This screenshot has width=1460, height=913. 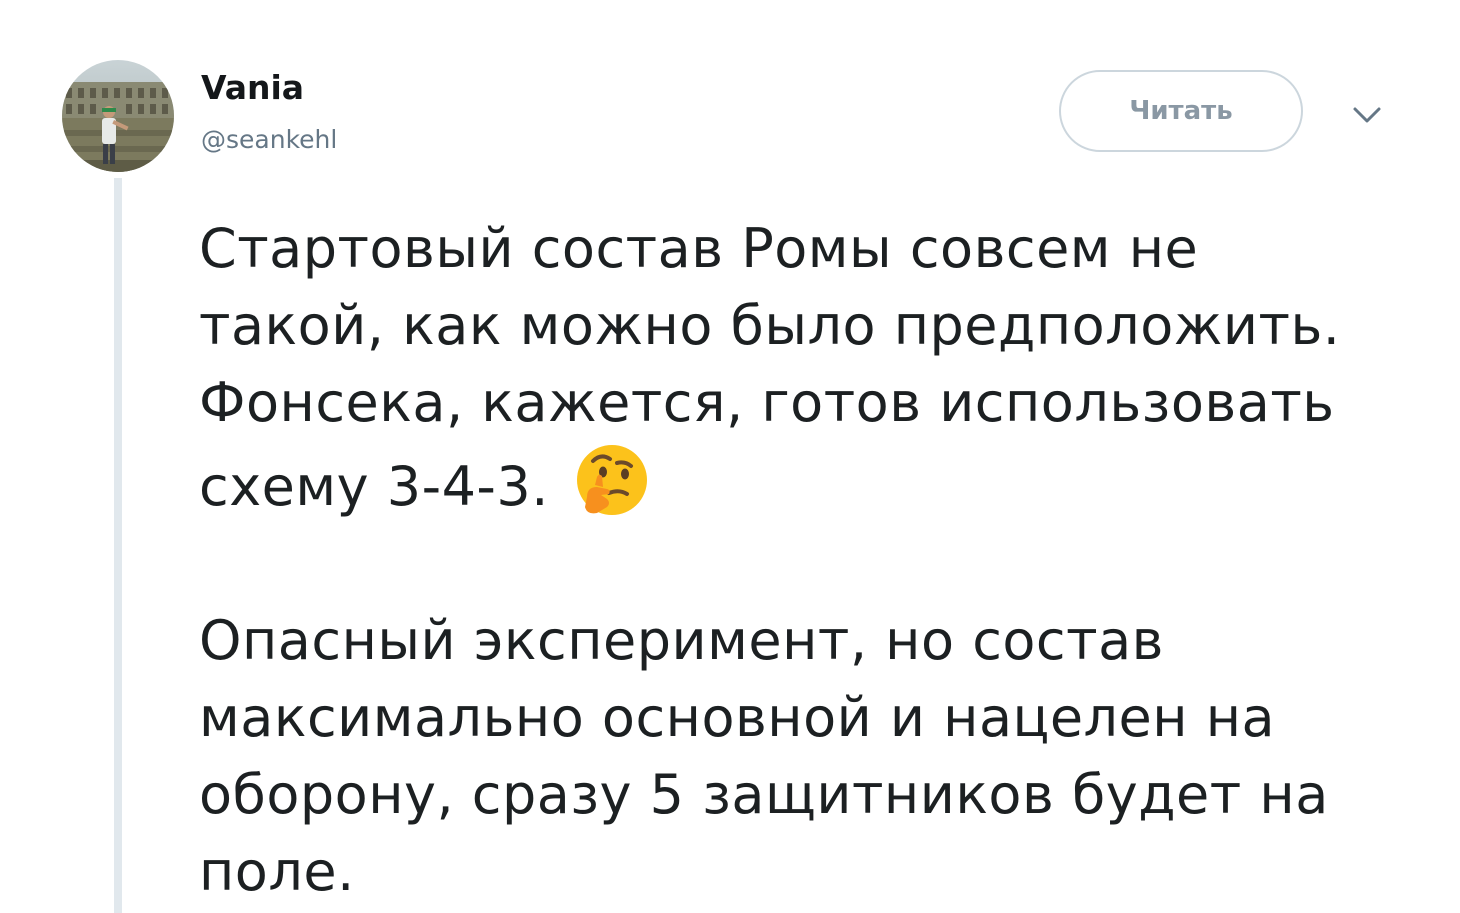 What do you see at coordinates (770, 325) in the screenshot?
I see `tweet-line: такой, как можно было предположить.` at bounding box center [770, 325].